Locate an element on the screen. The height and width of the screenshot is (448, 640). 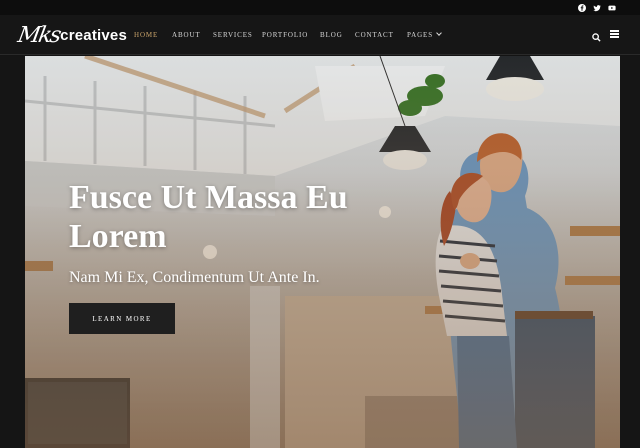
twitter-icon is located at coordinates (596, 7).